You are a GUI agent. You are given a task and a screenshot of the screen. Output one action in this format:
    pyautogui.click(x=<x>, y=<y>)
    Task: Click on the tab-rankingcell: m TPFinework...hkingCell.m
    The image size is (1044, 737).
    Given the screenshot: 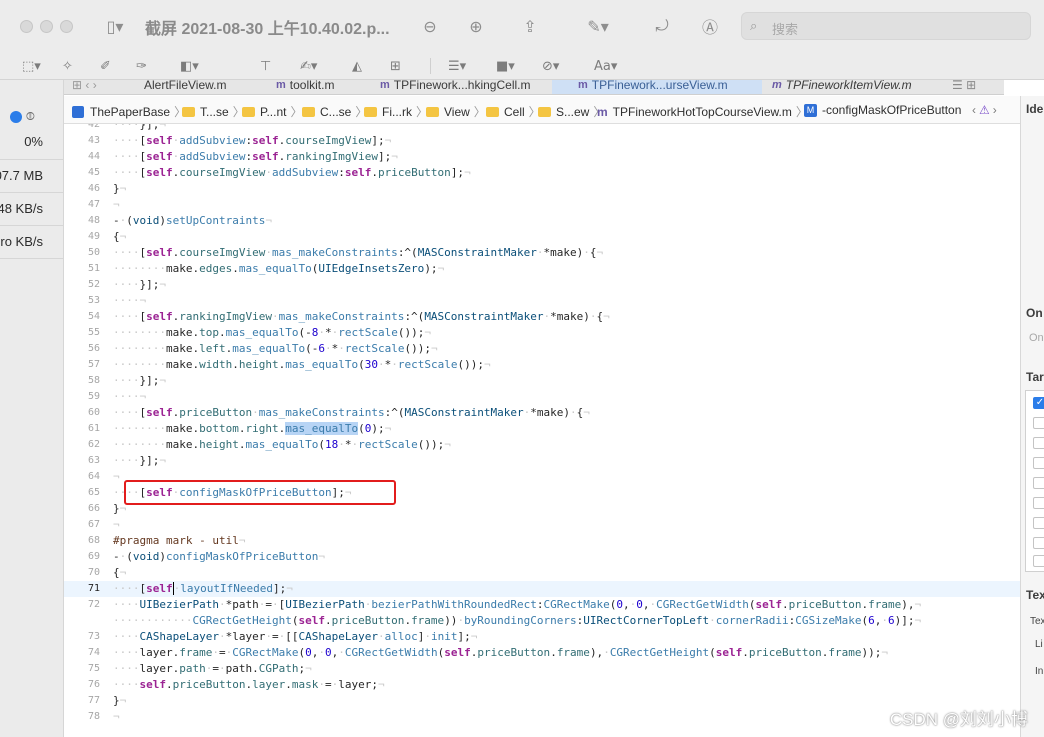 What is the action you would take?
    pyautogui.click(x=455, y=87)
    